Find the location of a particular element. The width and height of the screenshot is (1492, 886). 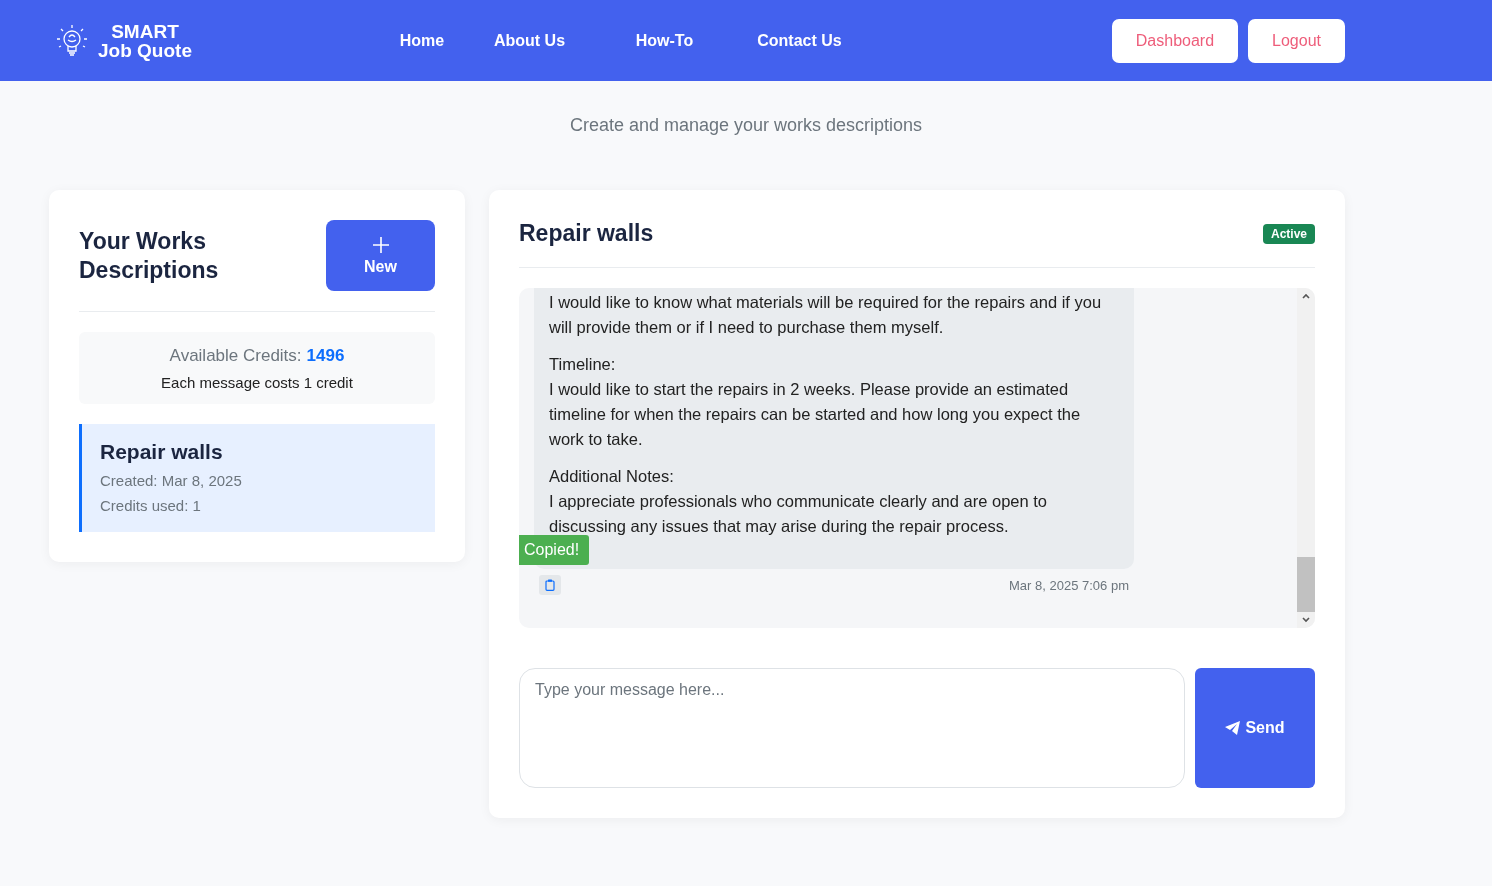

item-created: Created: Mar 8, 2025 is located at coordinates (171, 480).